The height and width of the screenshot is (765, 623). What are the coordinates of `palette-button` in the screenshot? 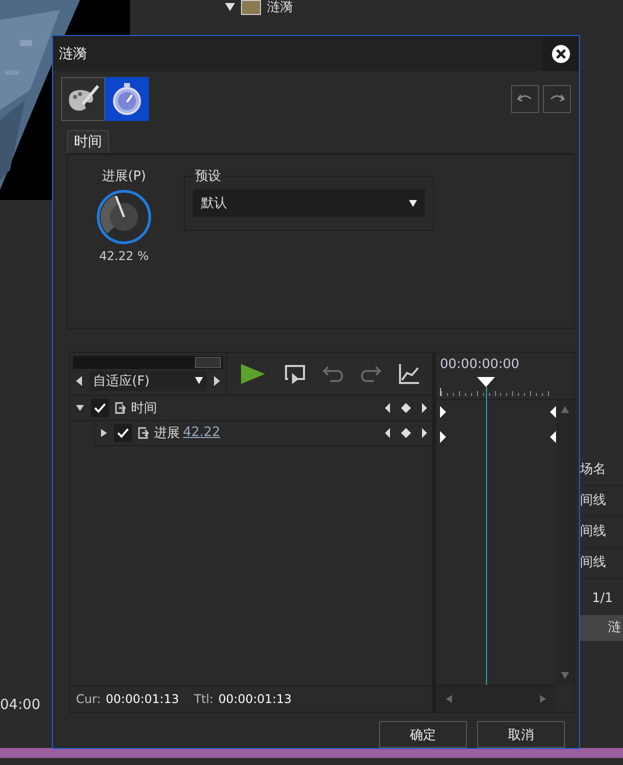 It's located at (83, 99).